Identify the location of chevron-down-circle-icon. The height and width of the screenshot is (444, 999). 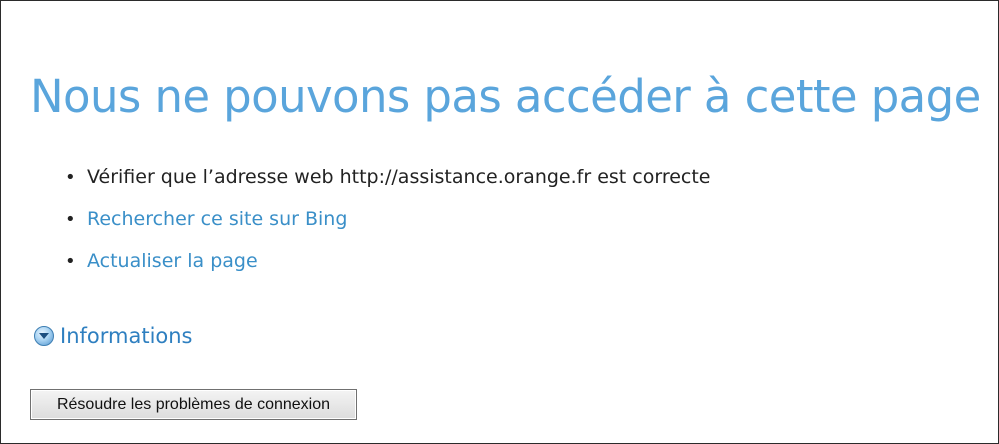
(44, 336).